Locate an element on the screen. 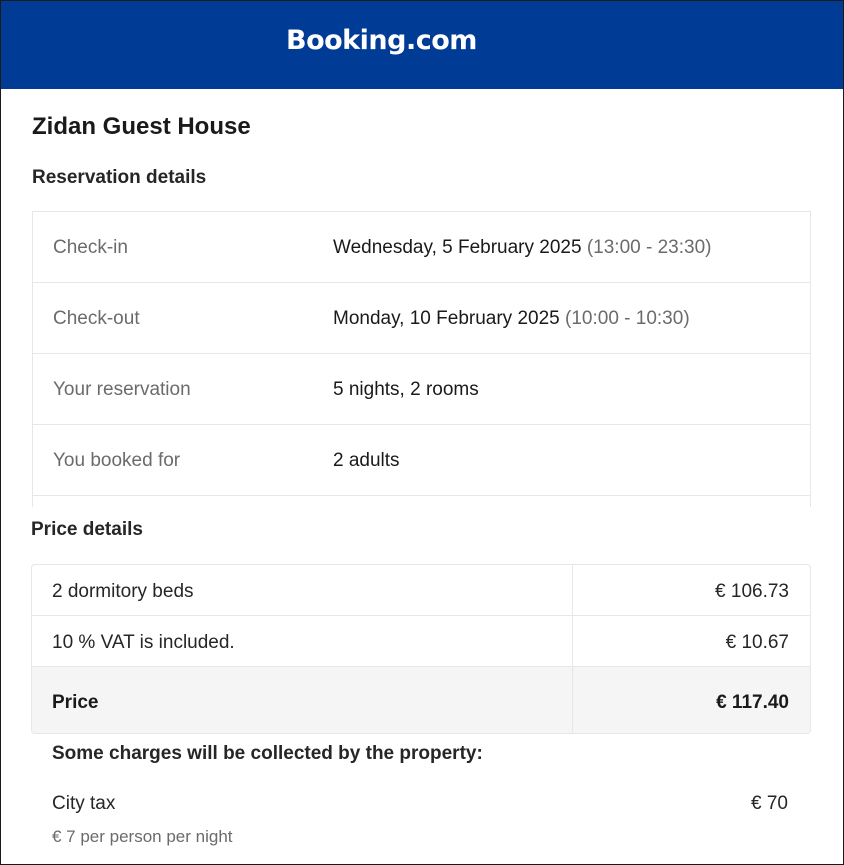  hotel-name: Zidan Guest House is located at coordinates (141, 126).